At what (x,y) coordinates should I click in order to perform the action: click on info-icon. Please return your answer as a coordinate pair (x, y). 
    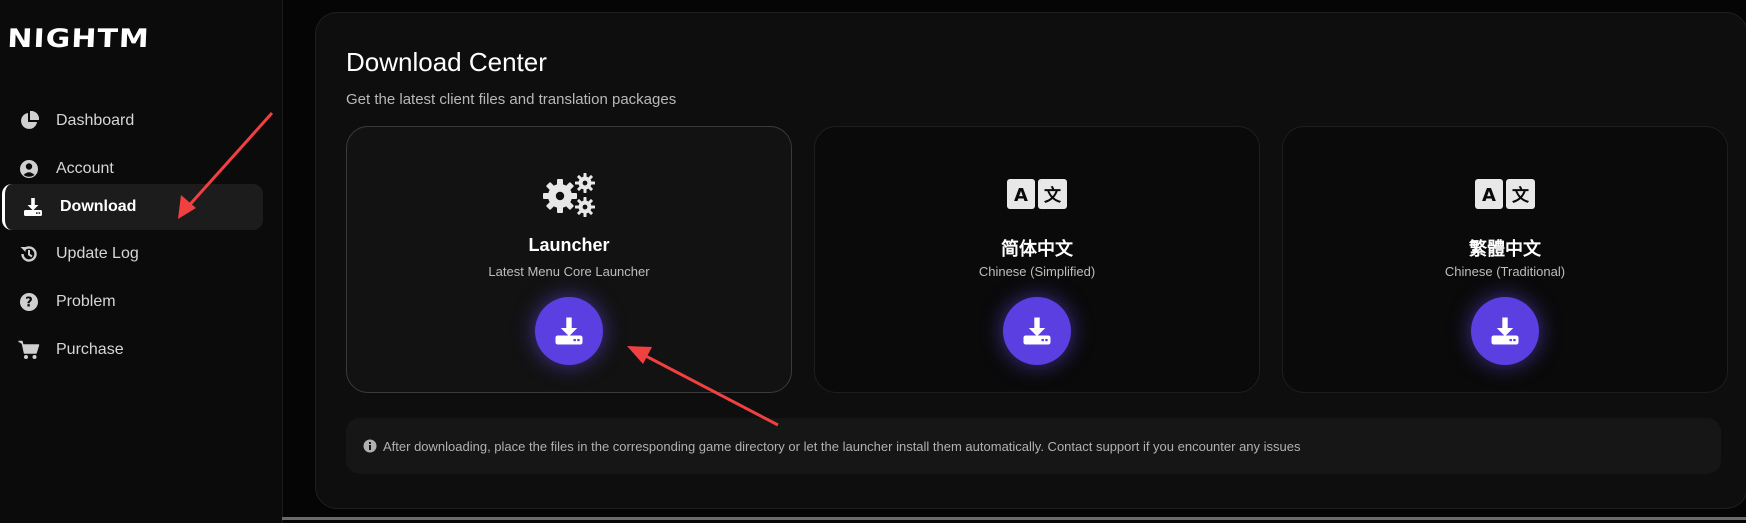
    Looking at the image, I should click on (370, 446).